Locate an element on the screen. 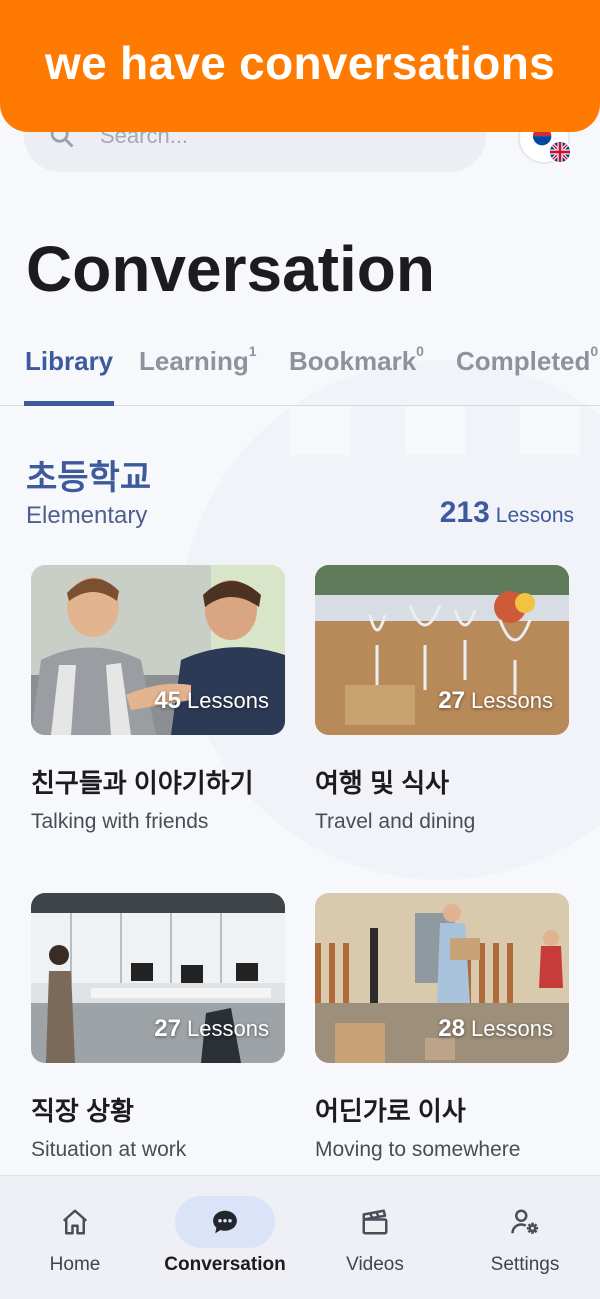 This screenshot has width=600, height=1299. nav-label: Videos is located at coordinates (375, 1264).